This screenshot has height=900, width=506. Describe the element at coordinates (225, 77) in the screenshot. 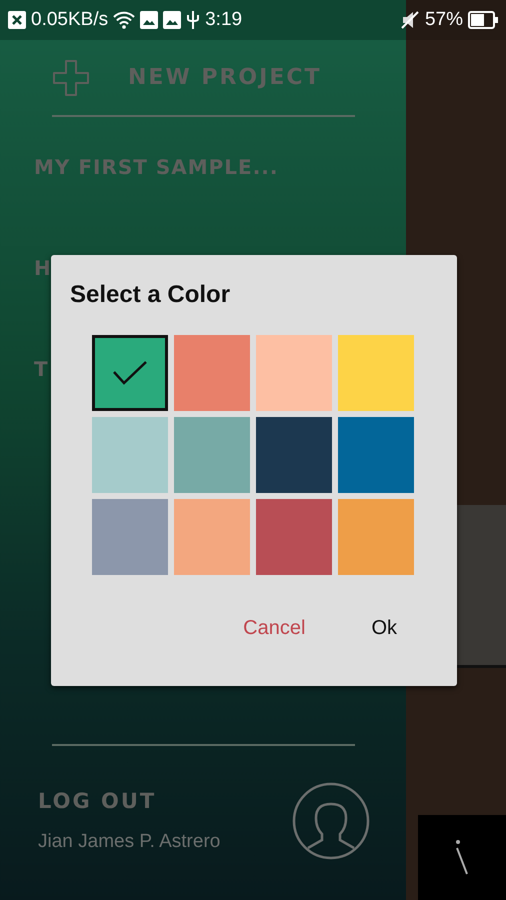

I see `new-project-label: NEW PROJECT` at that location.